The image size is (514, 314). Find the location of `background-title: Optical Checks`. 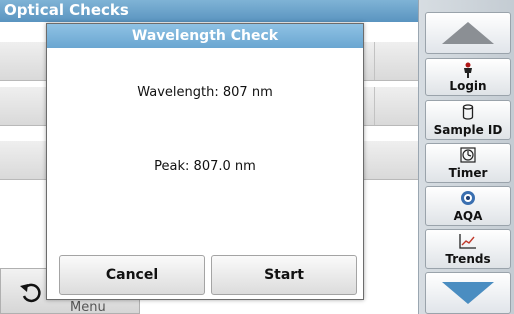

background-title: Optical Checks is located at coordinates (66, 10).